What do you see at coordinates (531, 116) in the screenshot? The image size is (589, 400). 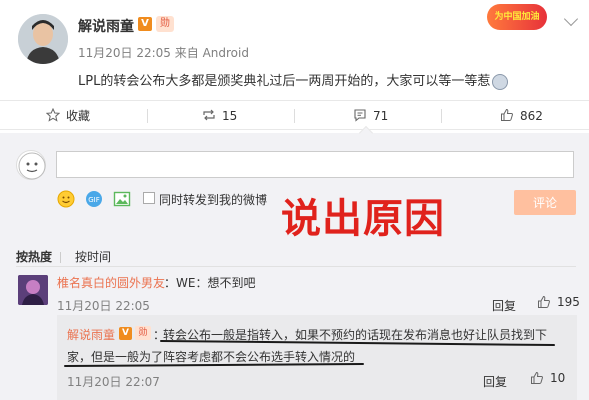 I see `like-count: 862` at bounding box center [531, 116].